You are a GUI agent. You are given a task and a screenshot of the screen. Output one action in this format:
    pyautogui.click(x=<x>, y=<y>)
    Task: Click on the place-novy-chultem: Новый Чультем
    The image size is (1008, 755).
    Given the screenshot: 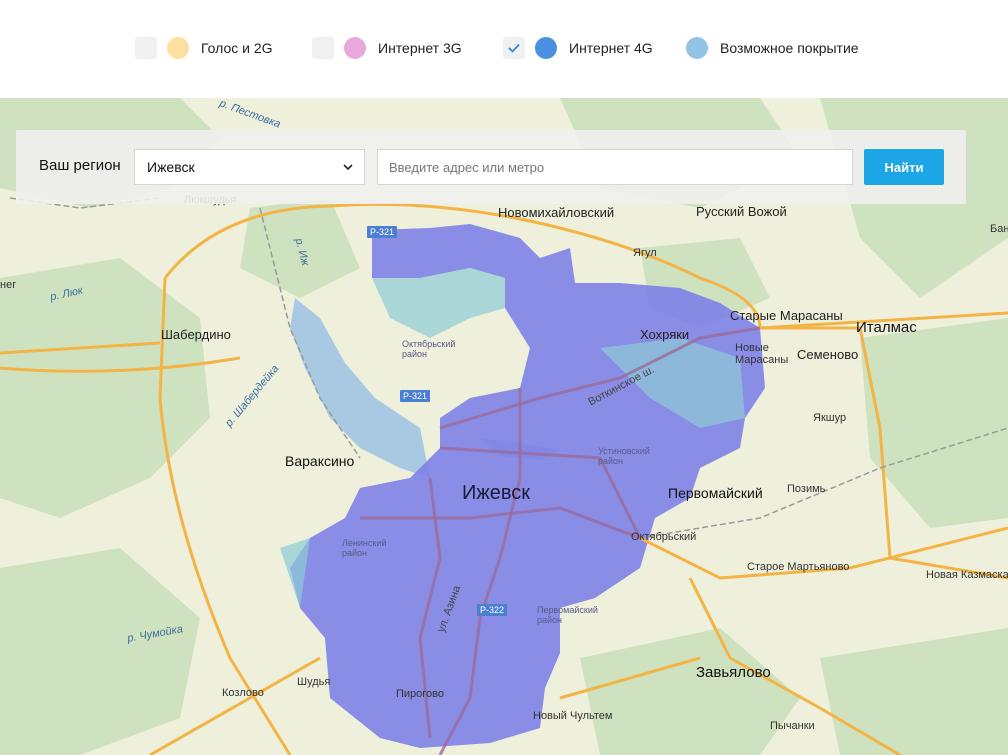 What is the action you would take?
    pyautogui.click(x=573, y=716)
    